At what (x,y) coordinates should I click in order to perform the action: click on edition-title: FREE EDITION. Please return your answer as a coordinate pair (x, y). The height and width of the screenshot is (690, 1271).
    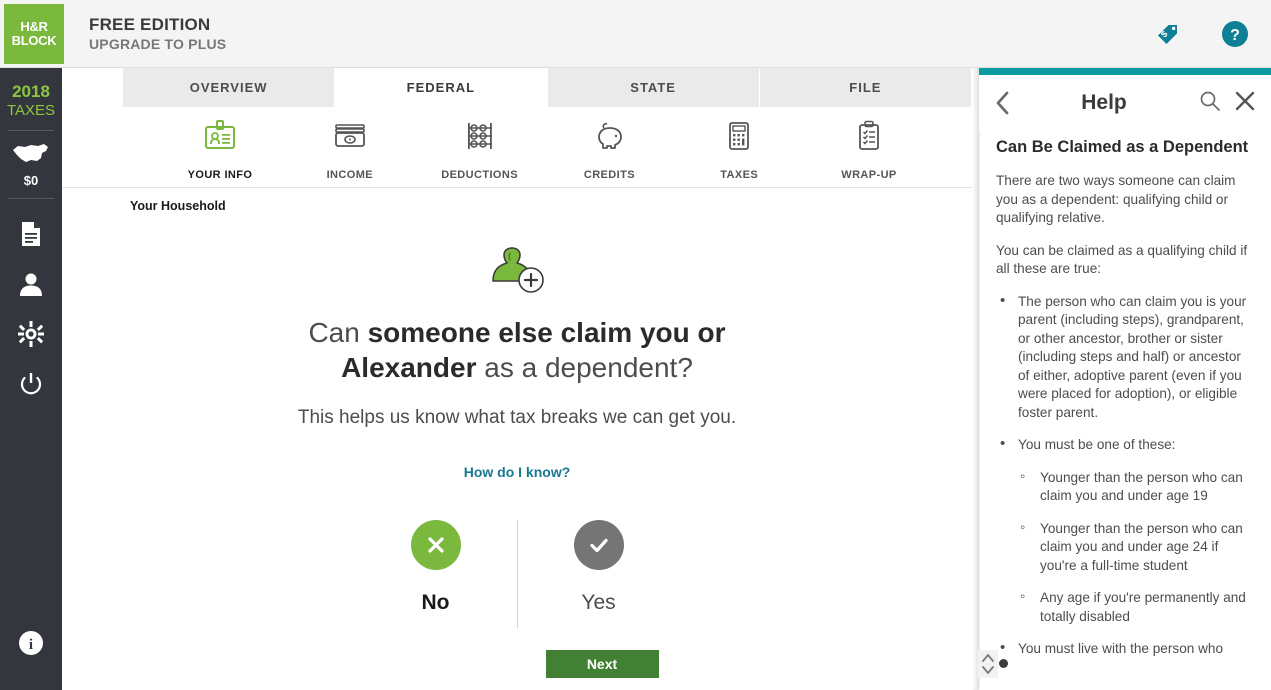
    Looking at the image, I should click on (150, 24).